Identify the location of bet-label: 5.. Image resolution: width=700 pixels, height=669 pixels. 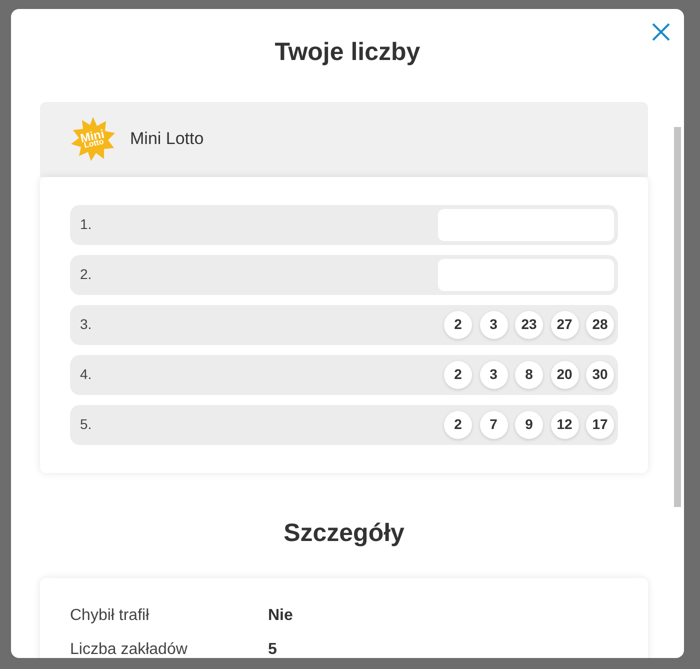
(86, 424).